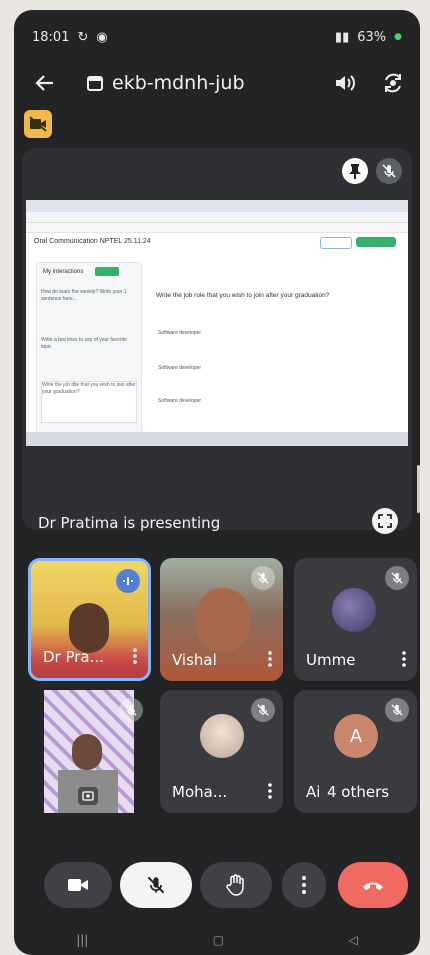  I want to click on shared-page-title: Oral Communication NPTEL 25.11.24, so click(92, 241).